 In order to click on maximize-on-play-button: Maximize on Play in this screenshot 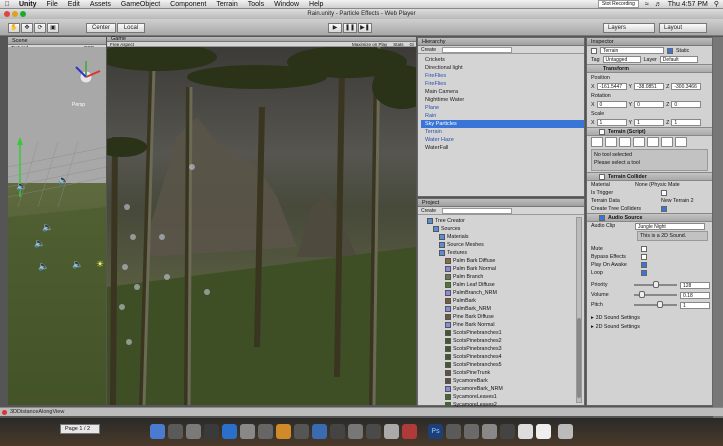, I will do `click(369, 44)`.